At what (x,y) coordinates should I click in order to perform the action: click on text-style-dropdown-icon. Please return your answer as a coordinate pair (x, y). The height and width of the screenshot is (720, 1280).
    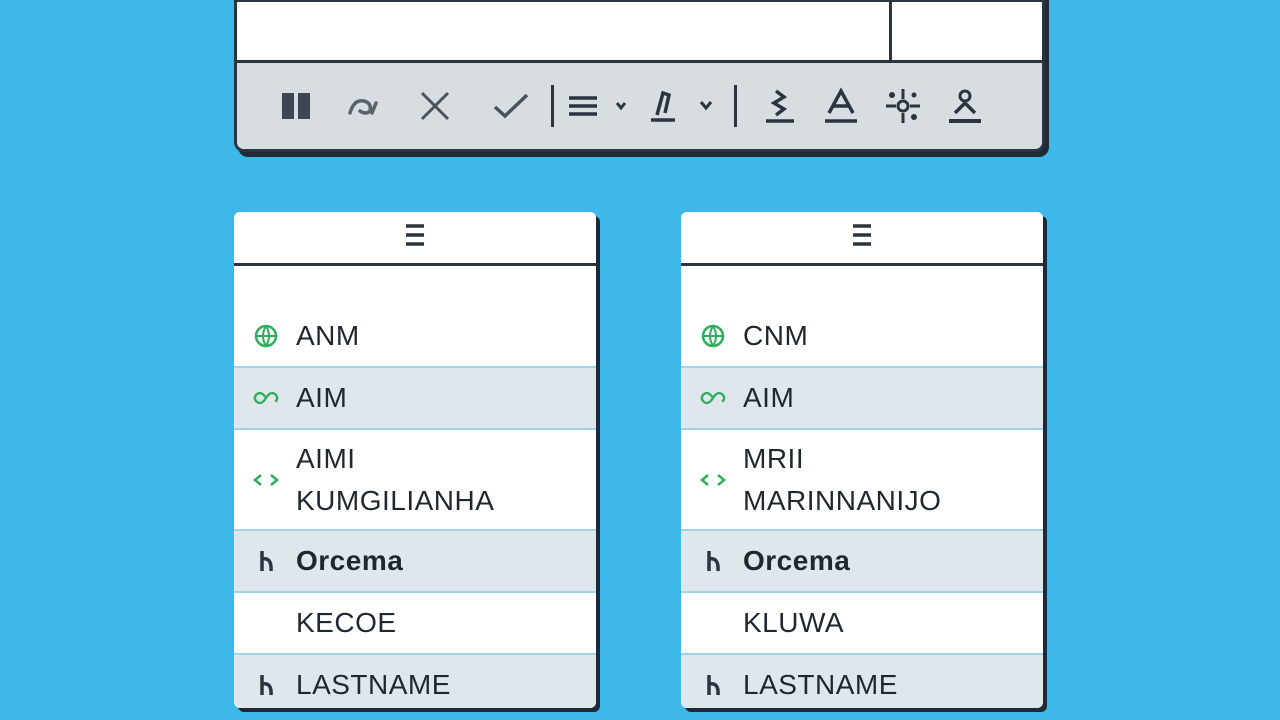
    Looking at the image, I should click on (682, 106).